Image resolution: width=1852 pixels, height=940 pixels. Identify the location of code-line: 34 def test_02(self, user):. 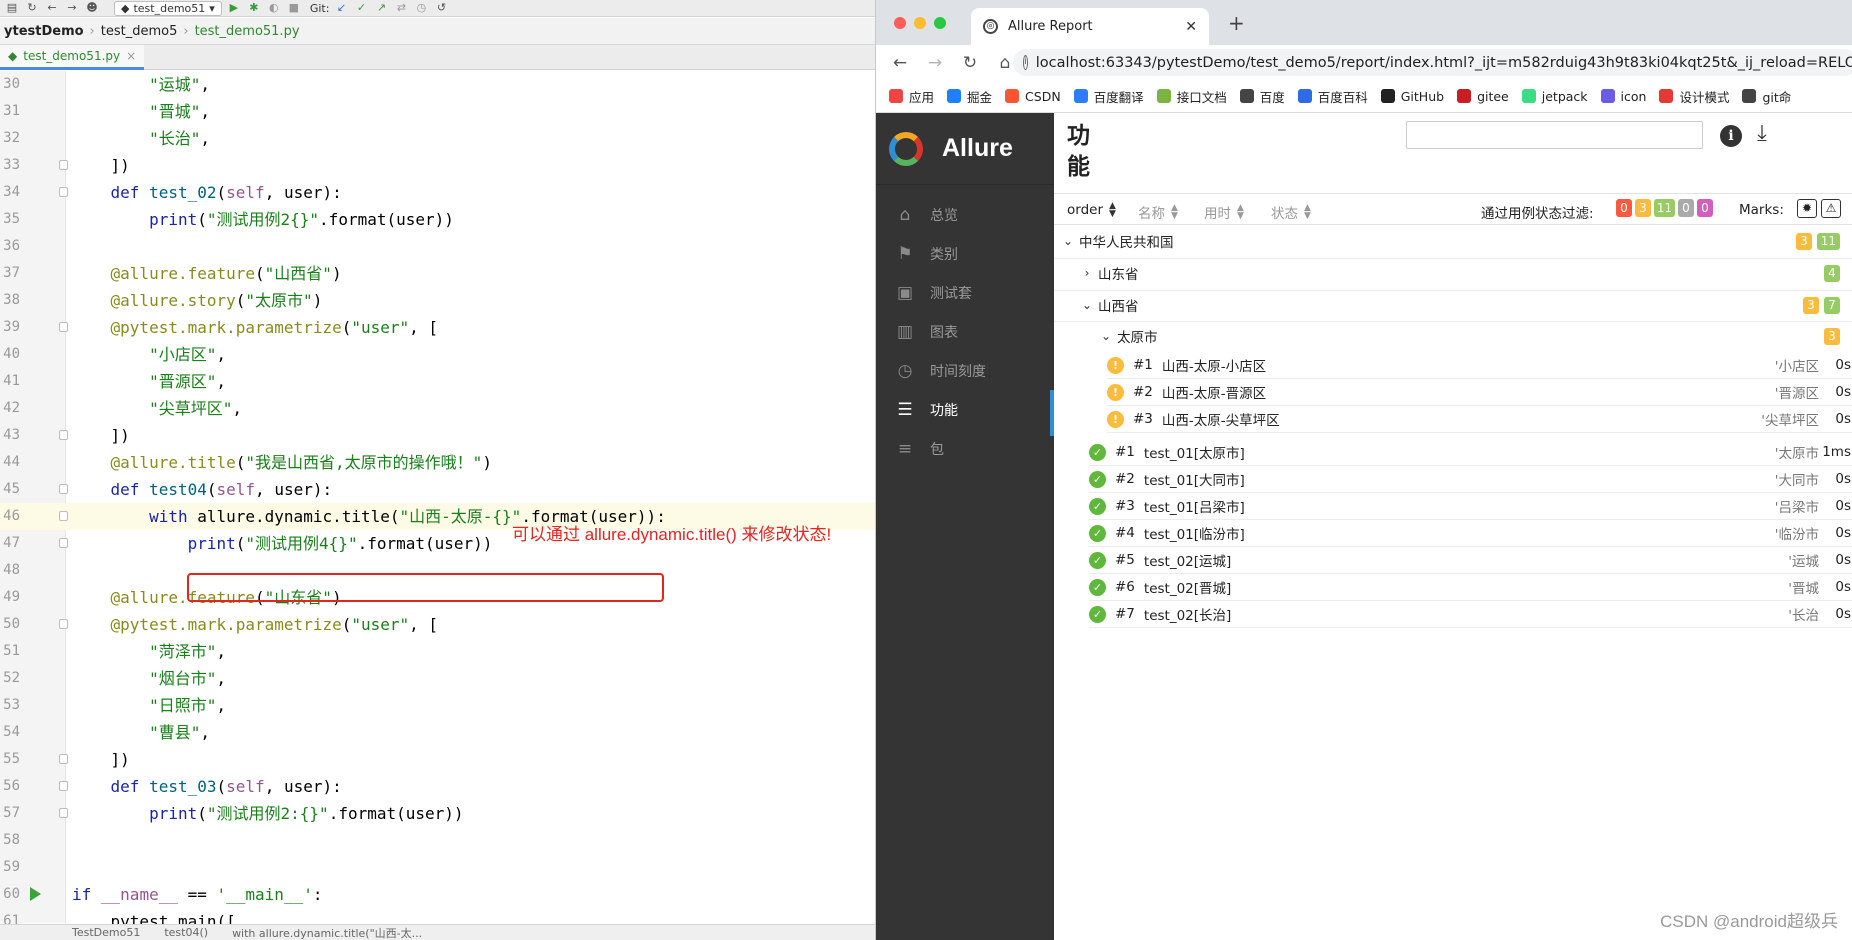
(437, 192).